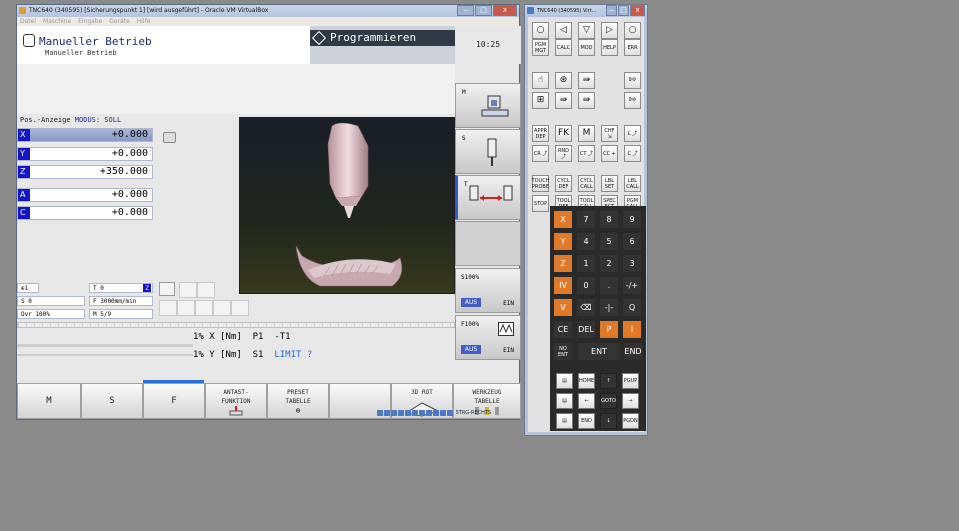  Describe the element at coordinates (563, 263) in the screenshot. I see `numpad-key-2-0: Z` at that location.